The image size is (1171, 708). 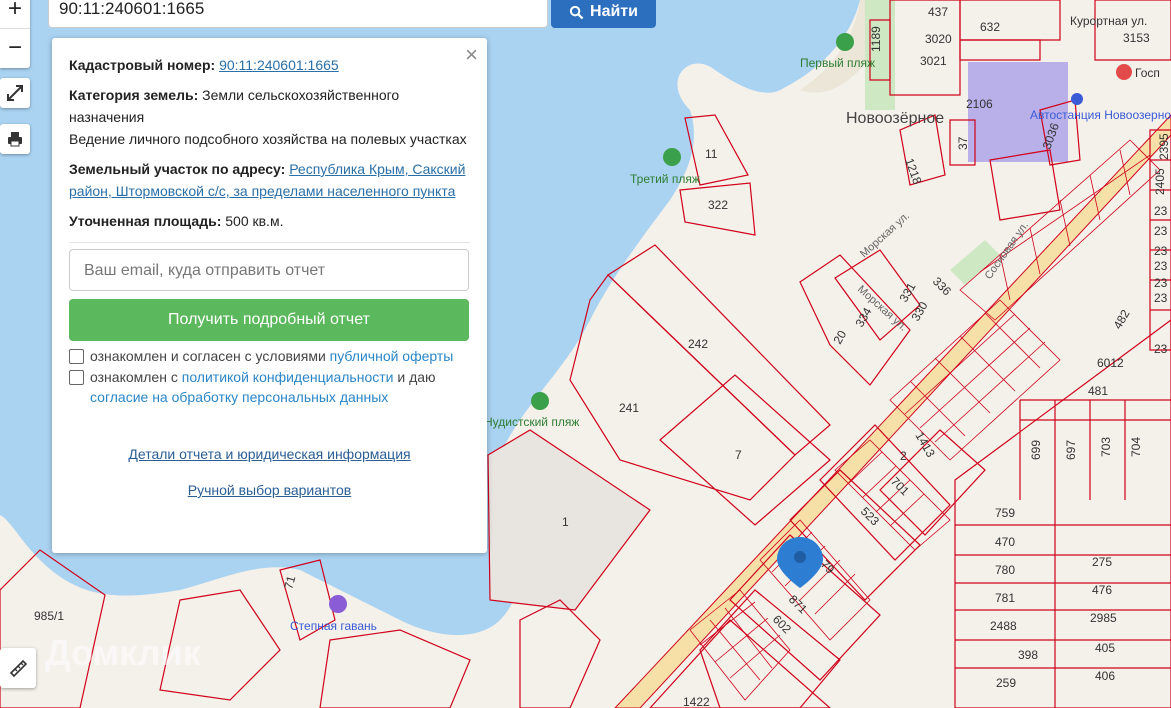 I want to click on category-label: Категория земель:, so click(x=134, y=95).